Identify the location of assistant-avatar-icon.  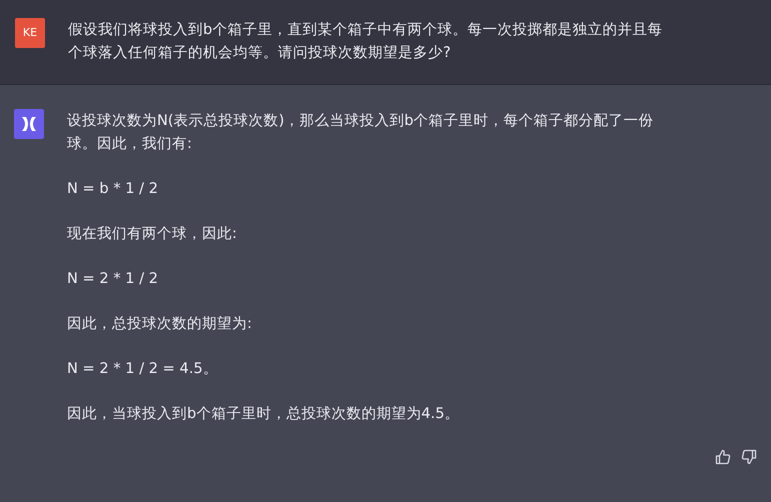
(29, 124).